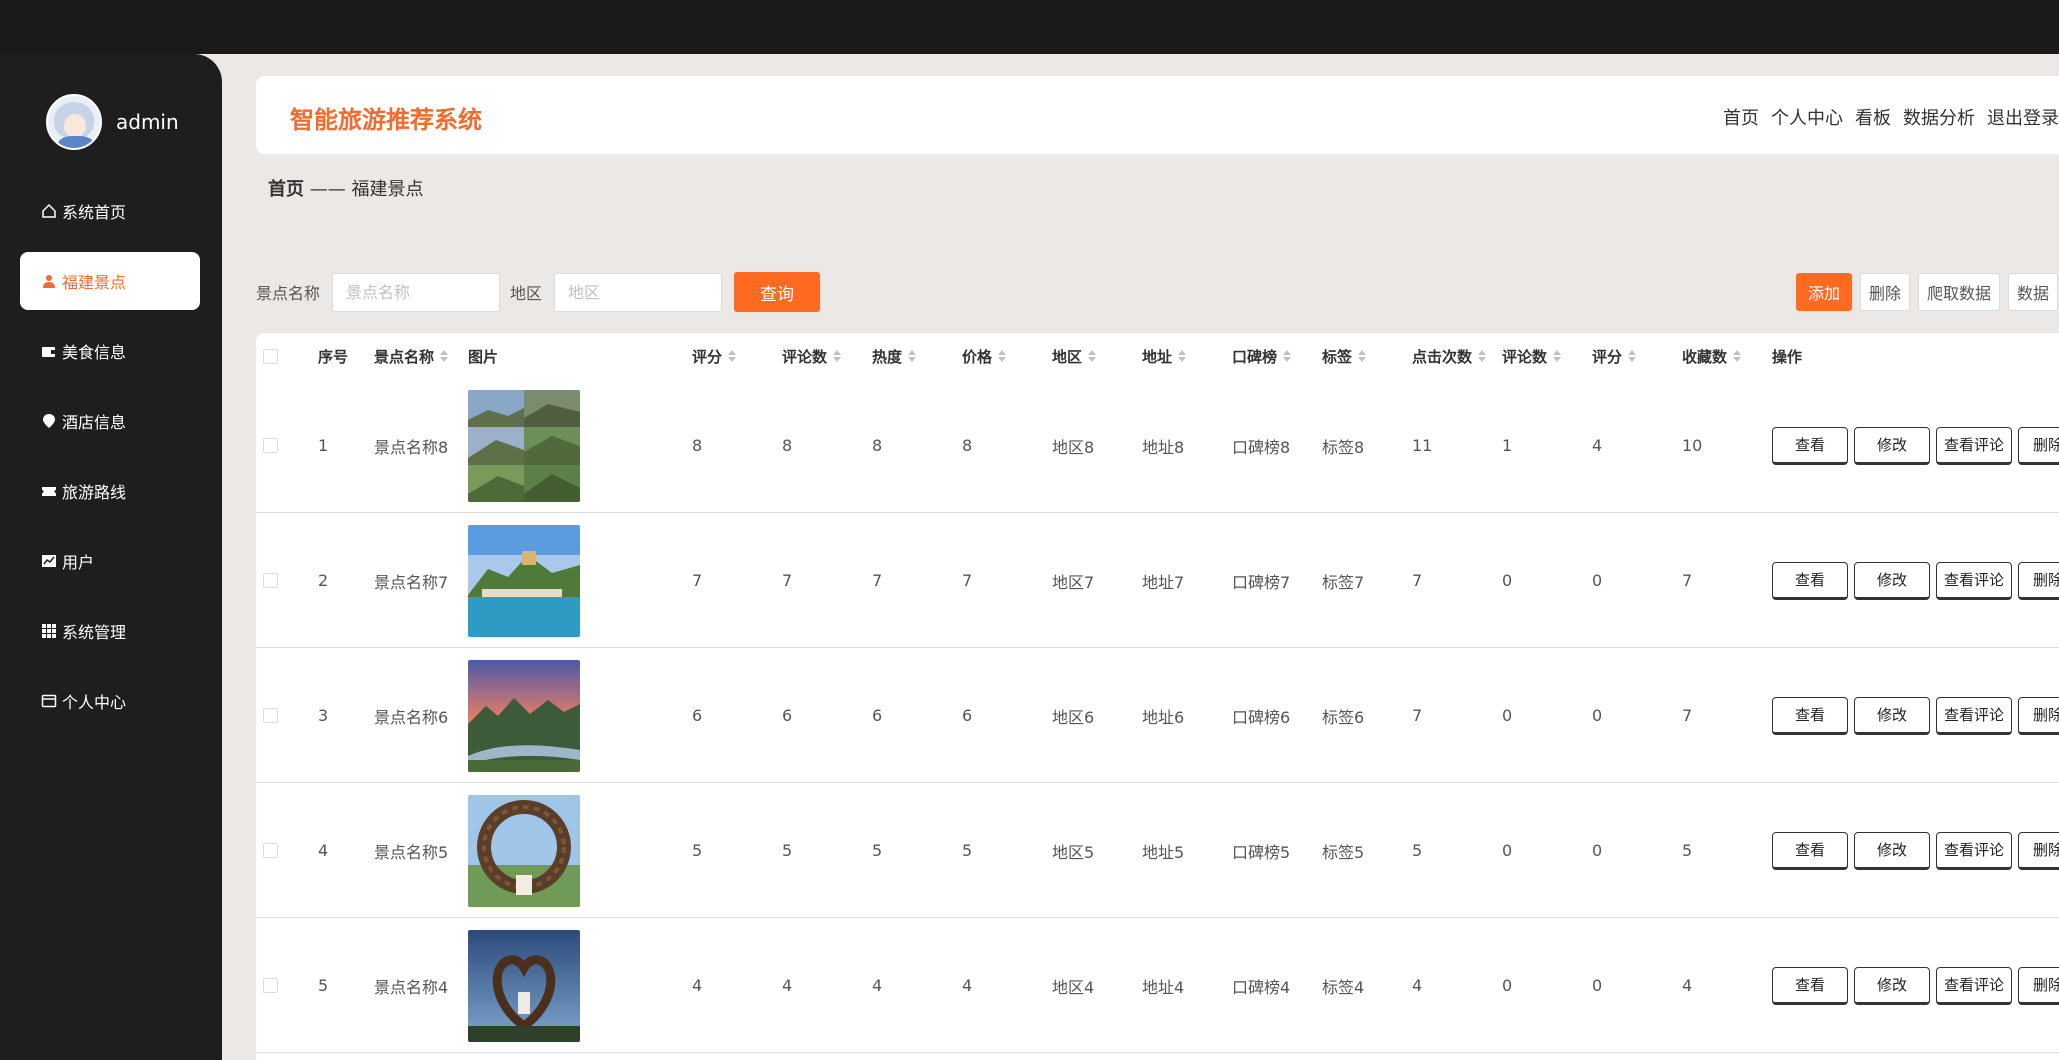 The width and height of the screenshot is (2059, 1060). I want to click on delete-button: 删除, so click(1885, 292).